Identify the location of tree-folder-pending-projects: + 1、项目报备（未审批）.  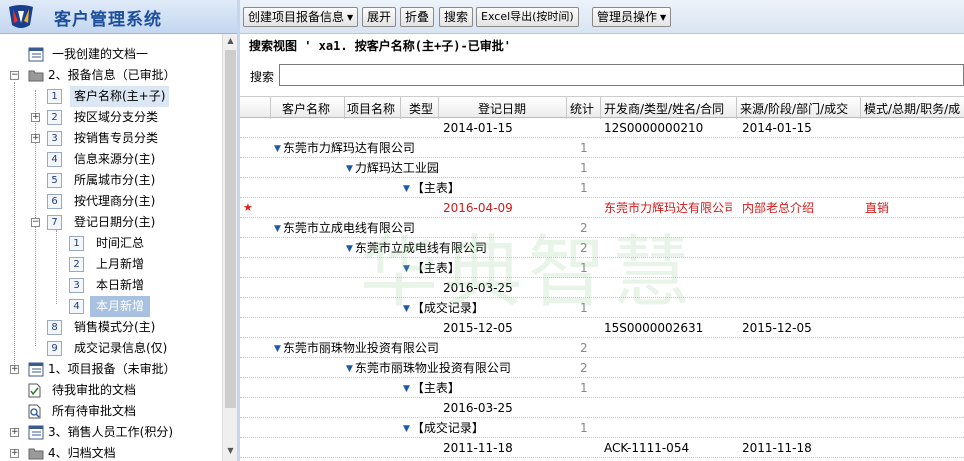
(111, 369).